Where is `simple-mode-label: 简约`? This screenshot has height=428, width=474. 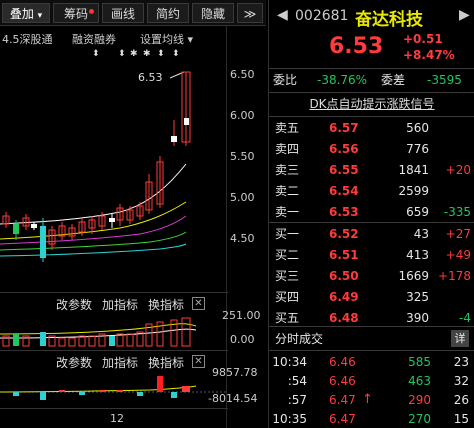 simple-mode-label: 简约 is located at coordinates (167, 14).